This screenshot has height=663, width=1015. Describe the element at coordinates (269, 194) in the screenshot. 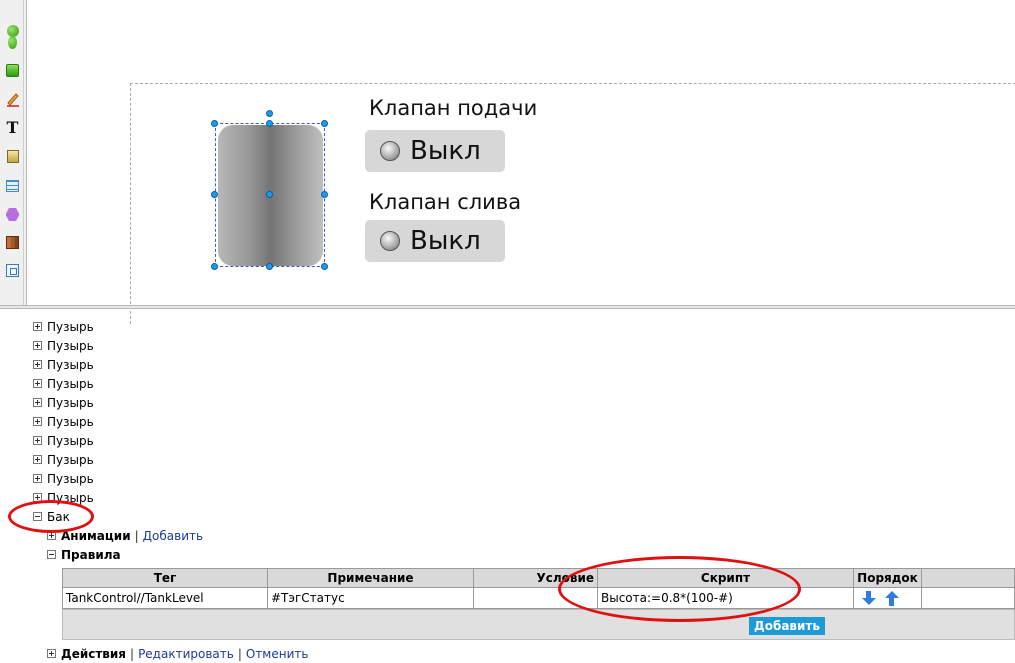

I see `center-handle` at that location.